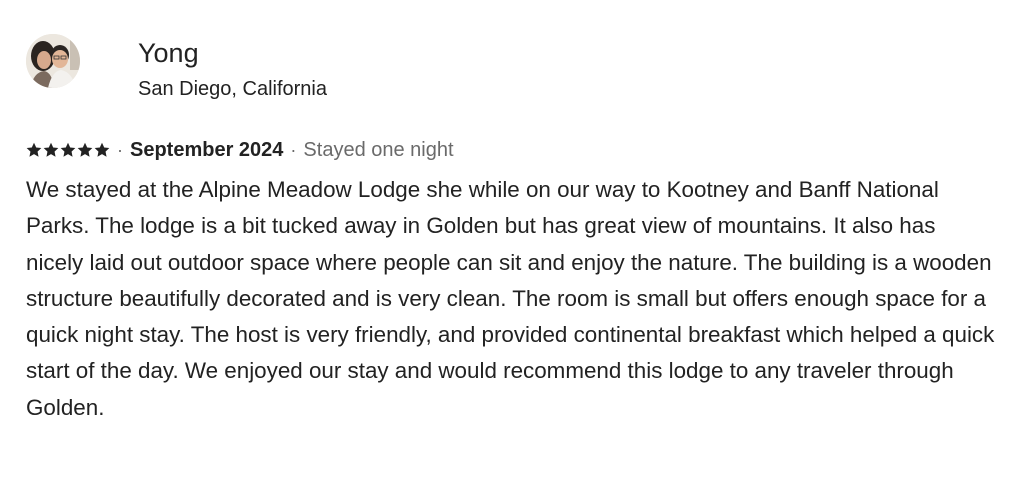 Image resolution: width=1024 pixels, height=479 pixels. I want to click on stay-length: Stayed one night, so click(378, 150).